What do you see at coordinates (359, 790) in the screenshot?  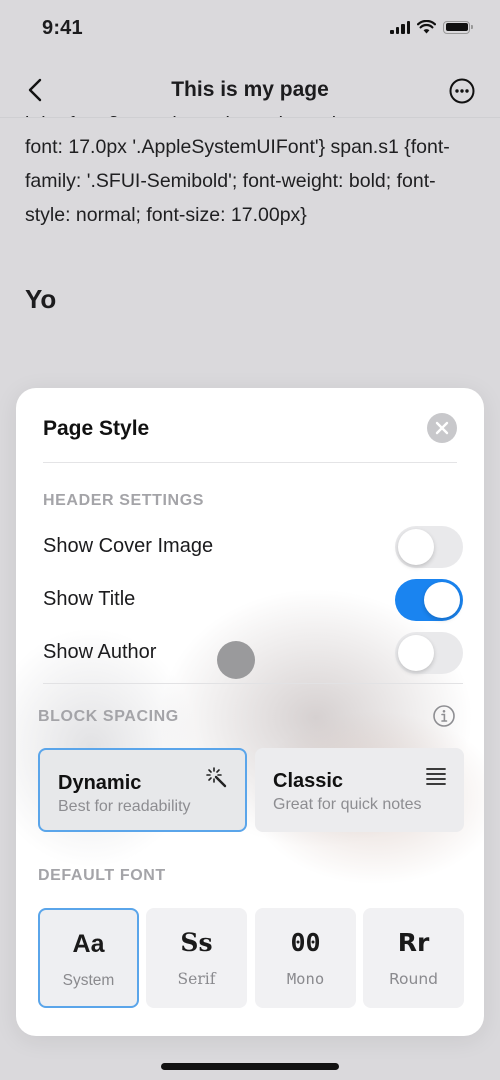 I see `spacing-option-classic: Classic Great for quick notes` at bounding box center [359, 790].